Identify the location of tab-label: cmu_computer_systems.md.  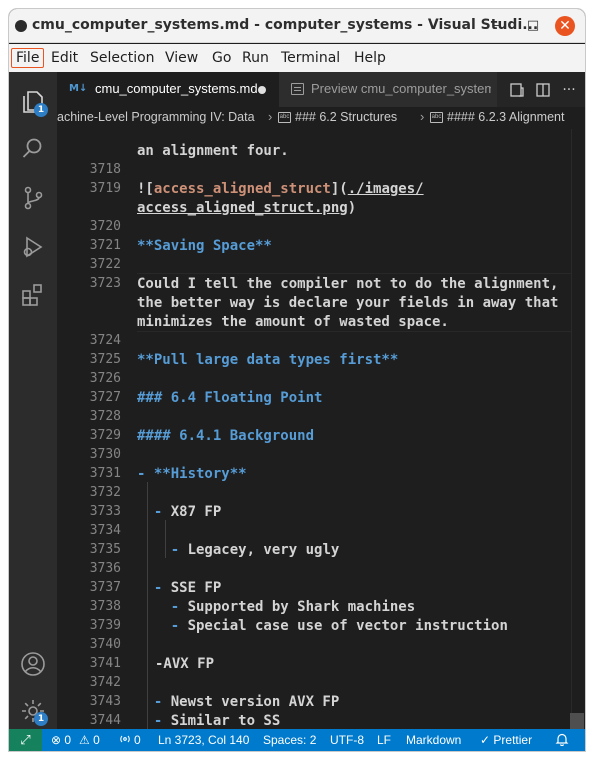
(176, 88).